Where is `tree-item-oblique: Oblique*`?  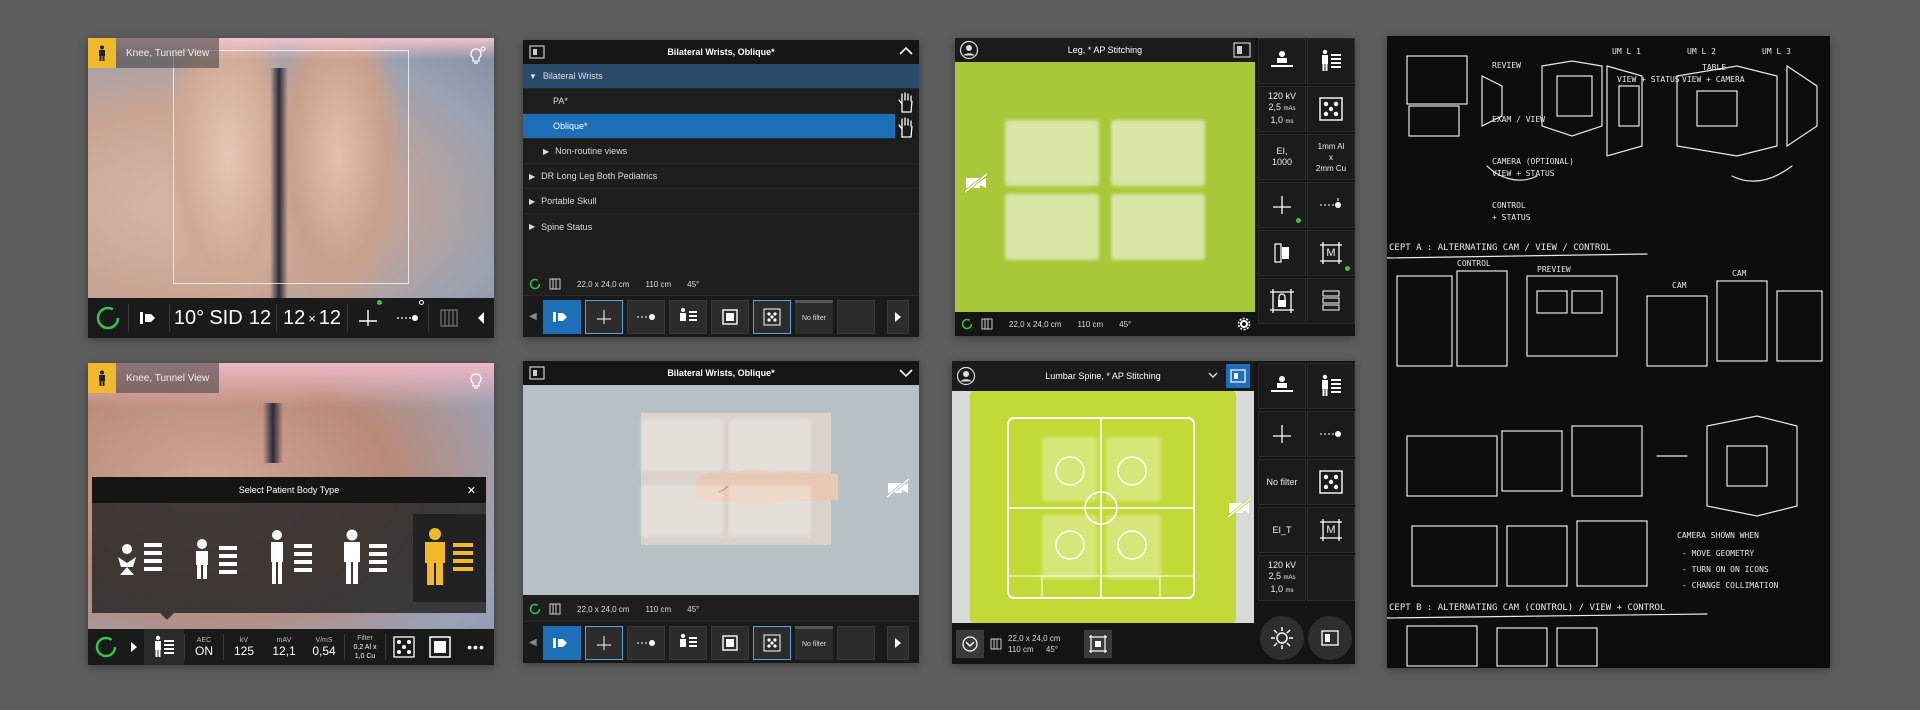
tree-item-oblique: Oblique* is located at coordinates (709, 126).